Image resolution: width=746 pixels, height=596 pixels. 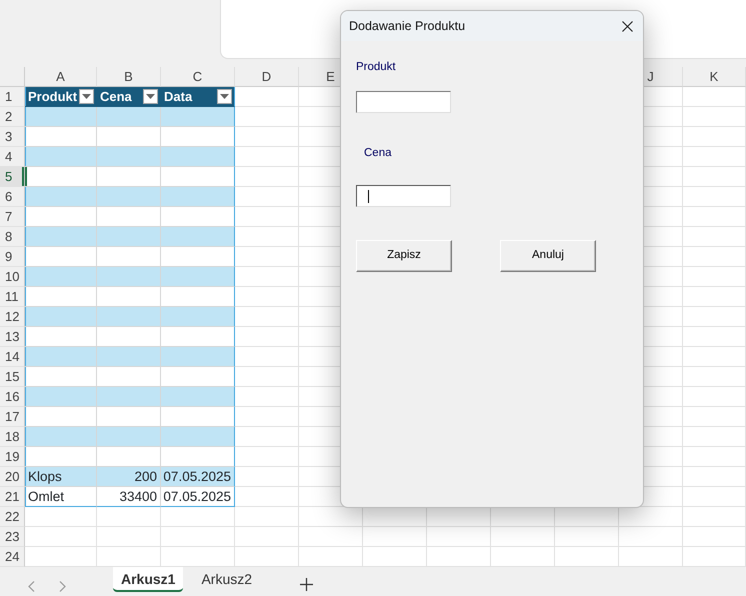 I want to click on cell-text: 33400, so click(x=138, y=497).